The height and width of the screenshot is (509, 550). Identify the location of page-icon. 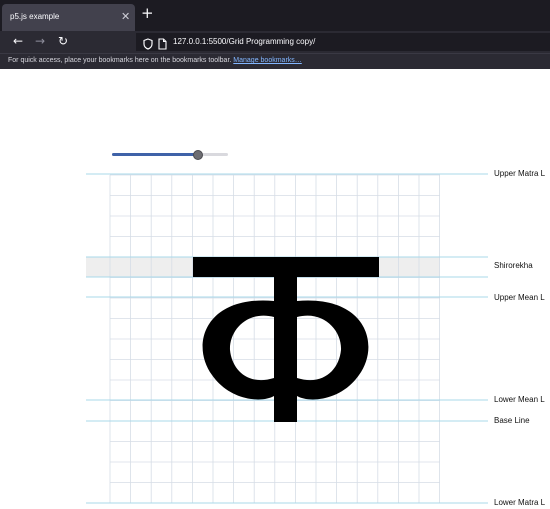
(162, 44).